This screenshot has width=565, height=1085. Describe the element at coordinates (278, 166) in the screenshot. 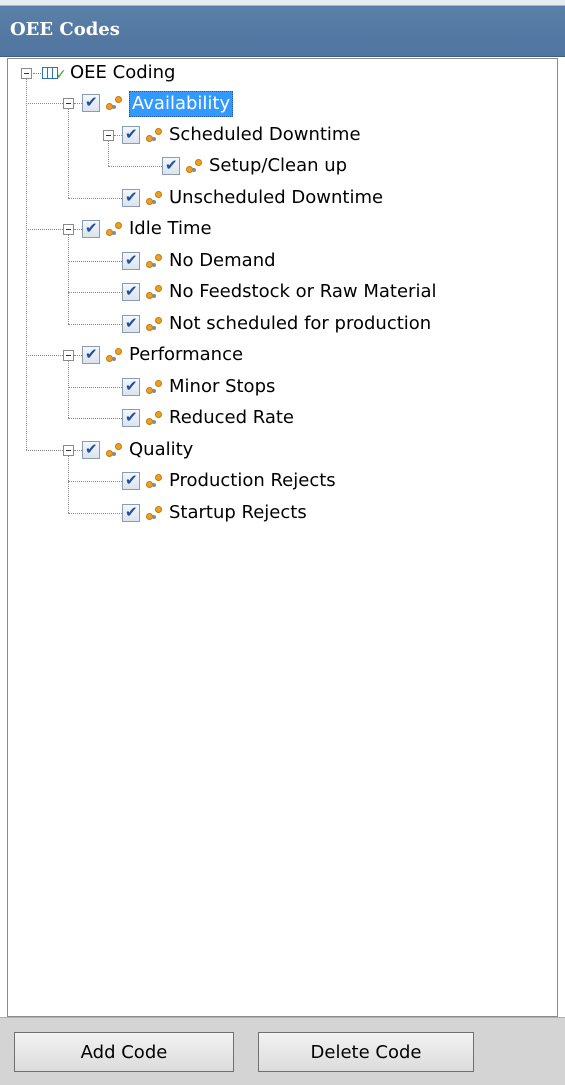

I see `tree-node-label: Setup/Clean up` at that location.